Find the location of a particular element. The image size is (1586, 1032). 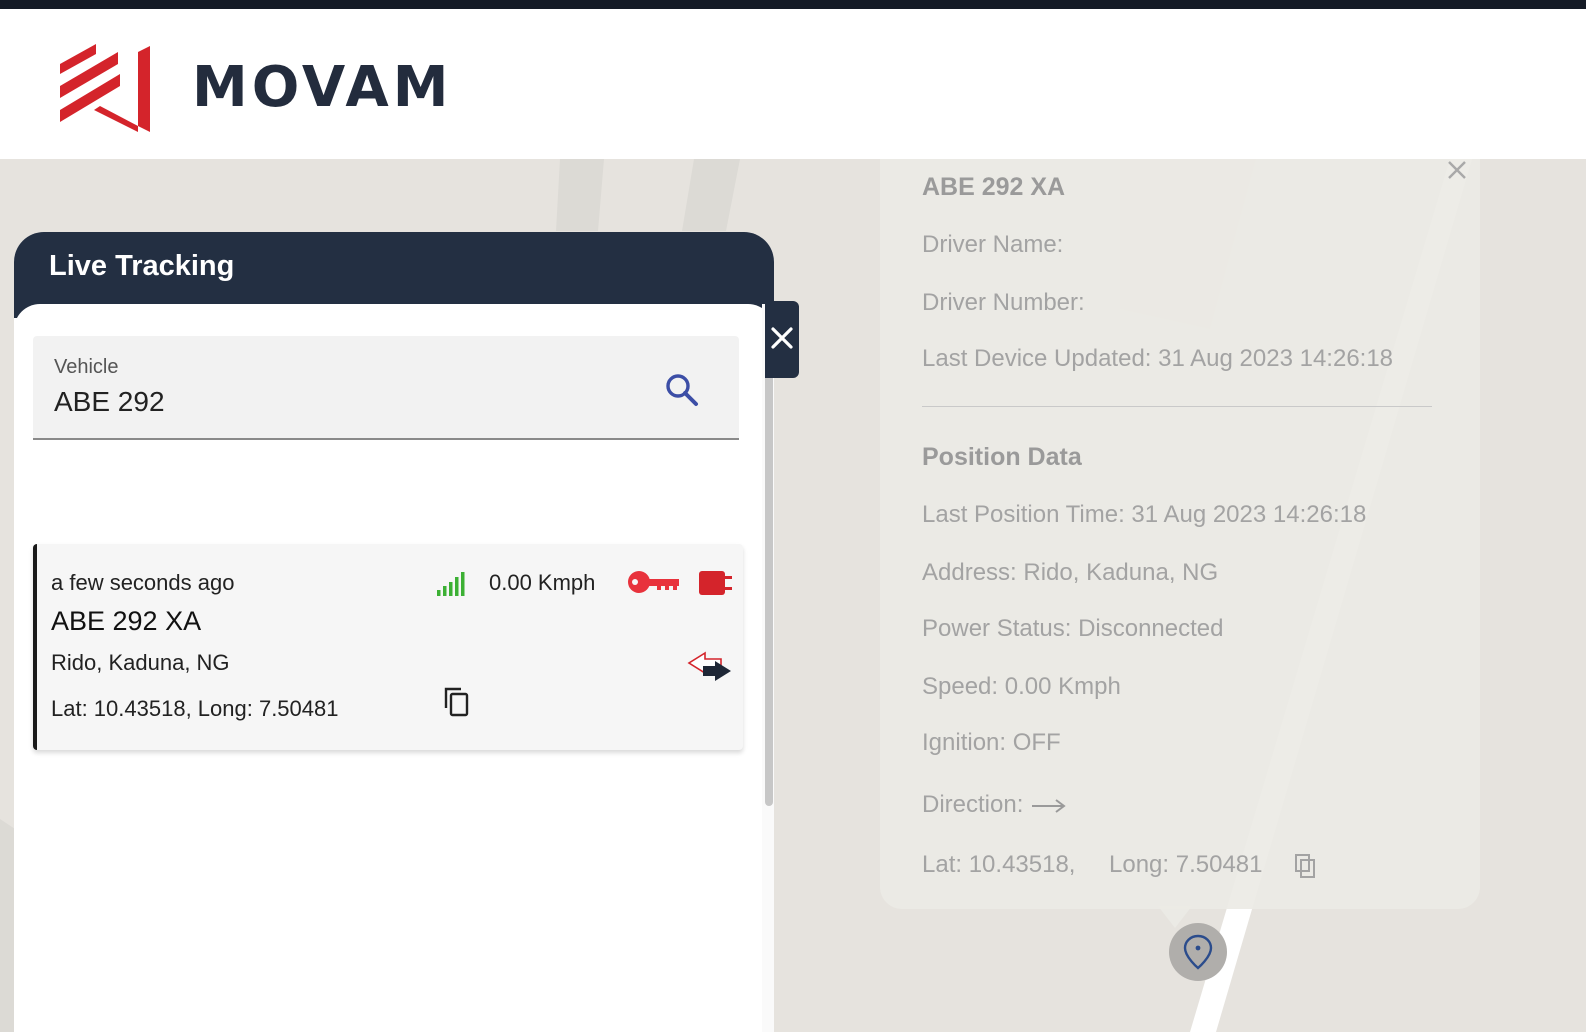

driver-number: Driver Number: is located at coordinates (1003, 302).